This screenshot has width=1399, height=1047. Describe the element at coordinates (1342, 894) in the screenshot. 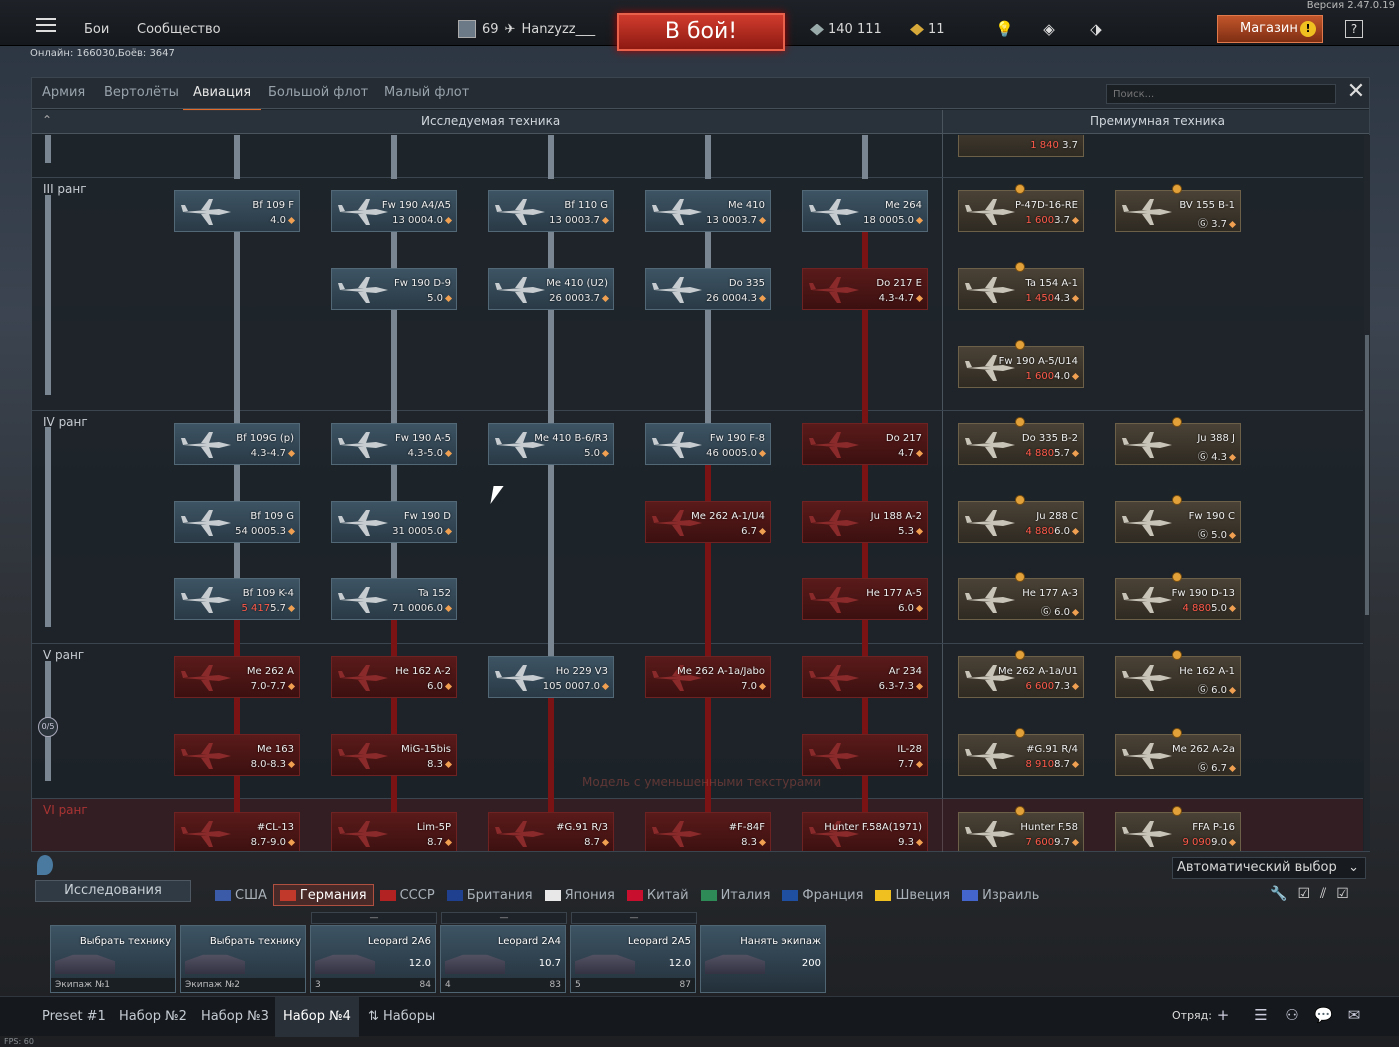

I see `checkbox-ammo-icon: ☑` at that location.